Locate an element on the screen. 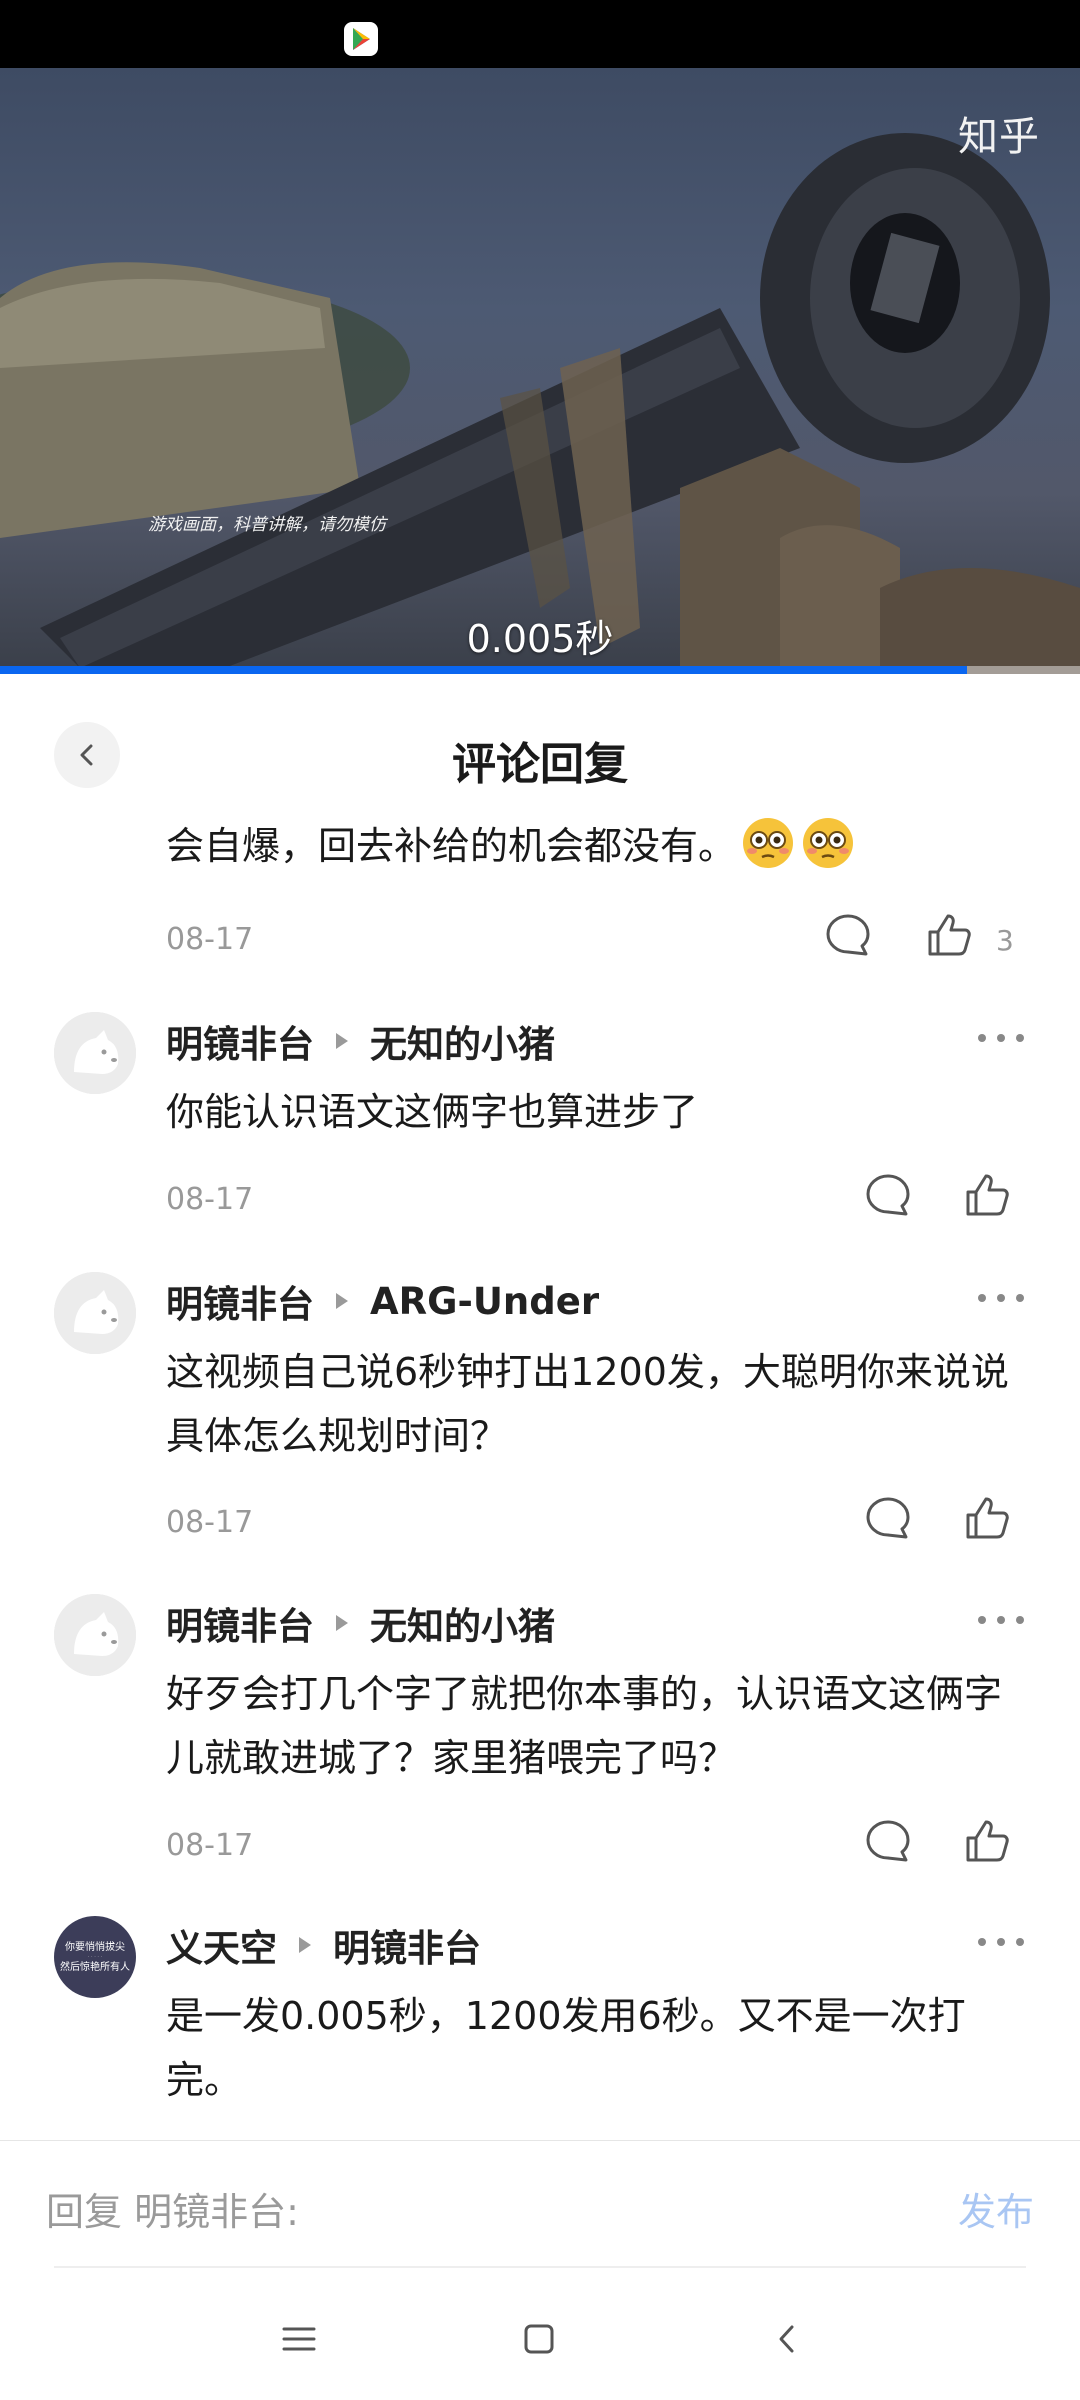 The width and height of the screenshot is (1080, 2400). comment-names: 义天空 明镜非台 is located at coordinates (323, 1945).